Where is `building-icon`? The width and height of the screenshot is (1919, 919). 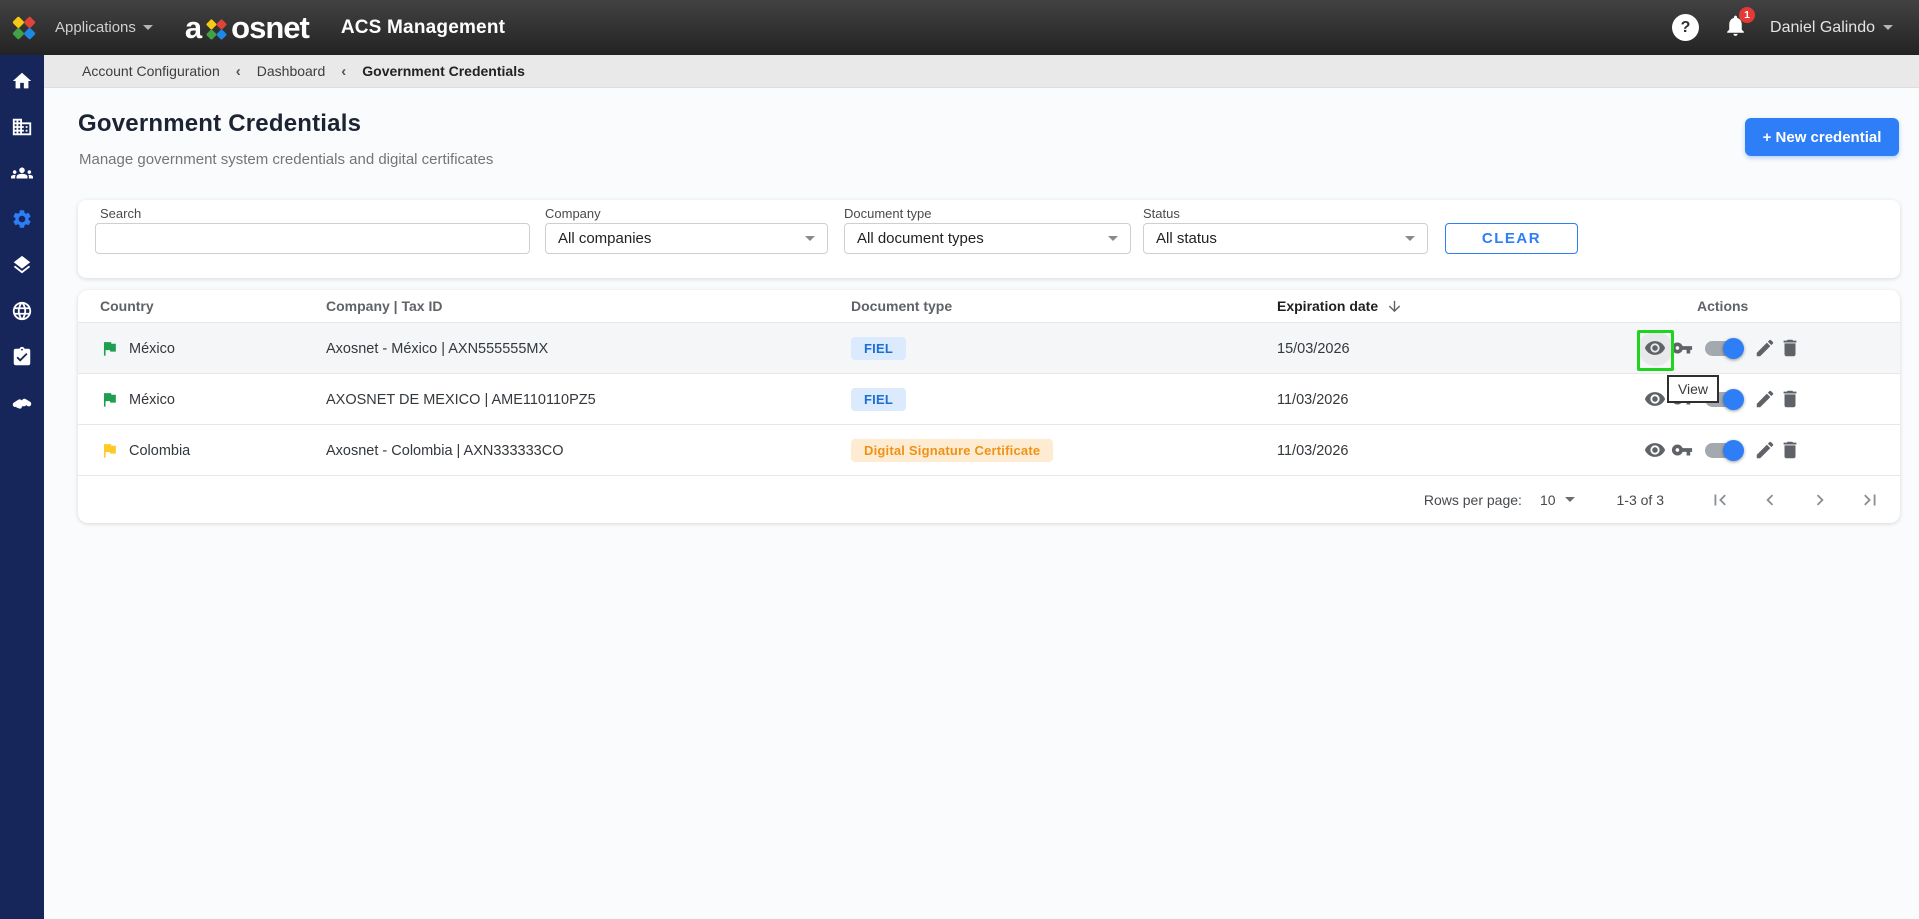
building-icon is located at coordinates (22, 127).